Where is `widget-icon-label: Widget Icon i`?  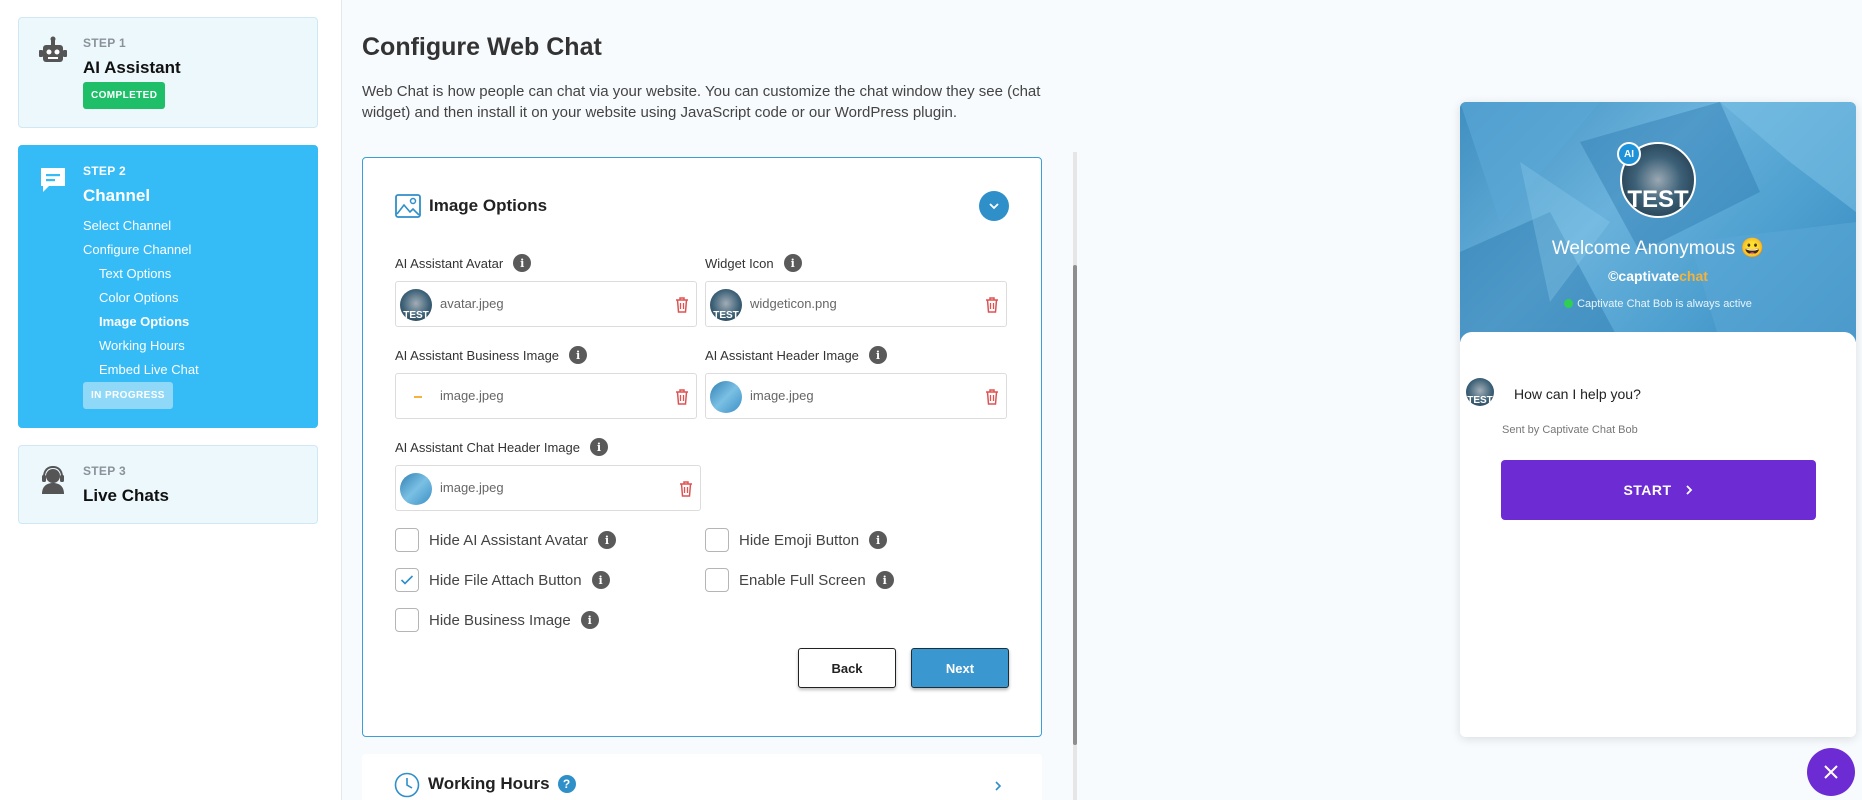
widget-icon-label: Widget Icon i is located at coordinates (753, 263).